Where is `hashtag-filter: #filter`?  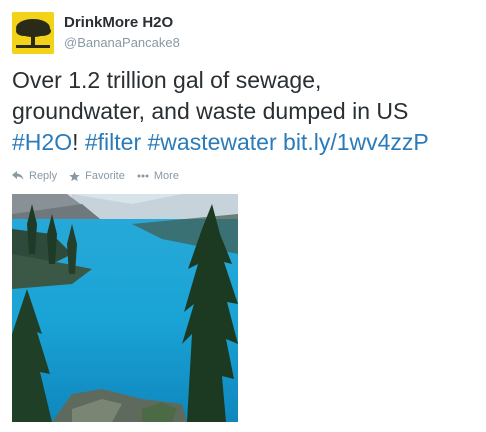 hashtag-filter: #filter is located at coordinates (113, 142).